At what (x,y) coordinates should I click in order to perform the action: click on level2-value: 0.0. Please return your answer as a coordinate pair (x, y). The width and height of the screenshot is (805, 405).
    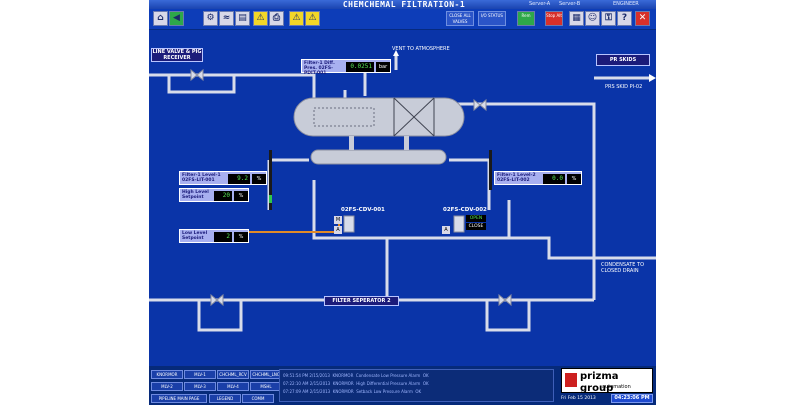
    Looking at the image, I should click on (554, 179).